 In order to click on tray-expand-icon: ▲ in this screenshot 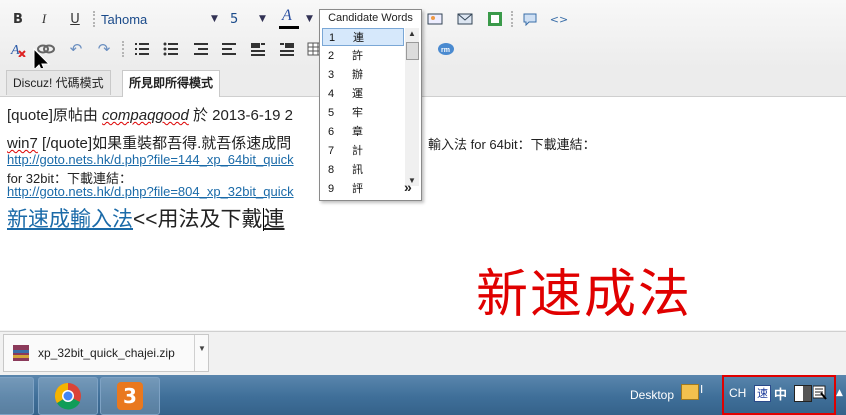, I will do `click(839, 393)`.